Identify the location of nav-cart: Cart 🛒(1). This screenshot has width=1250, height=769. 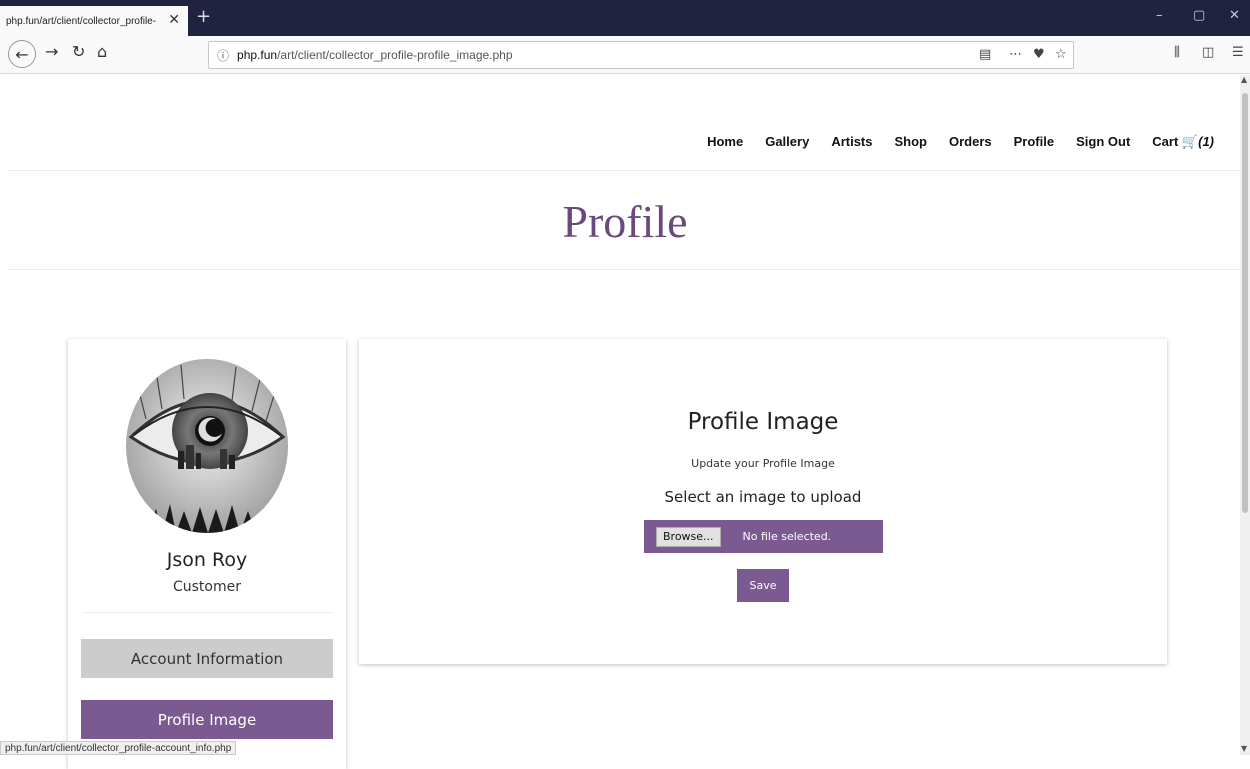
(1183, 142).